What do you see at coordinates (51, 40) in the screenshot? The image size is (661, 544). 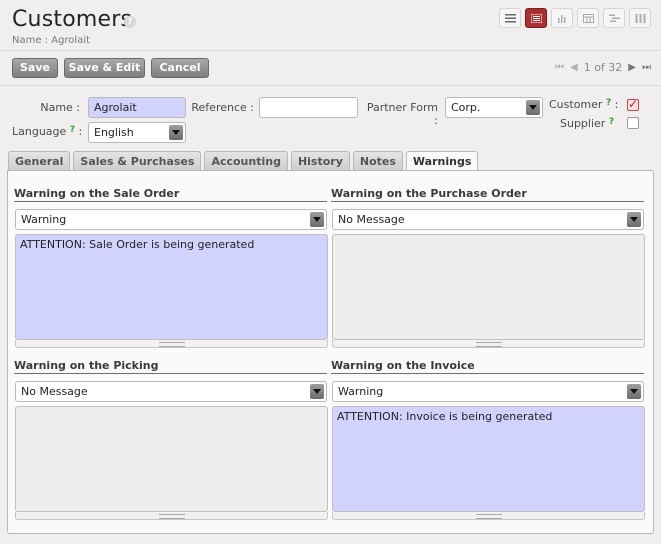 I see `breadcrumb: Name : Agrolait` at bounding box center [51, 40].